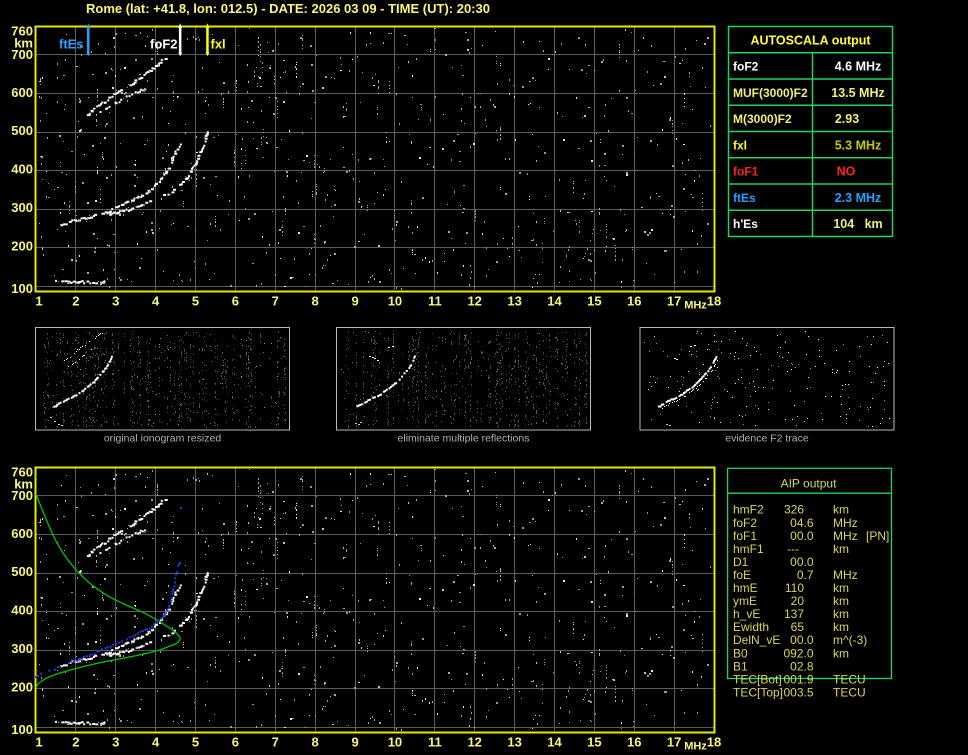 Image resolution: width=968 pixels, height=755 pixels. What do you see at coordinates (809, 484) in the screenshot?
I see `svg-text: AIP output` at bounding box center [809, 484].